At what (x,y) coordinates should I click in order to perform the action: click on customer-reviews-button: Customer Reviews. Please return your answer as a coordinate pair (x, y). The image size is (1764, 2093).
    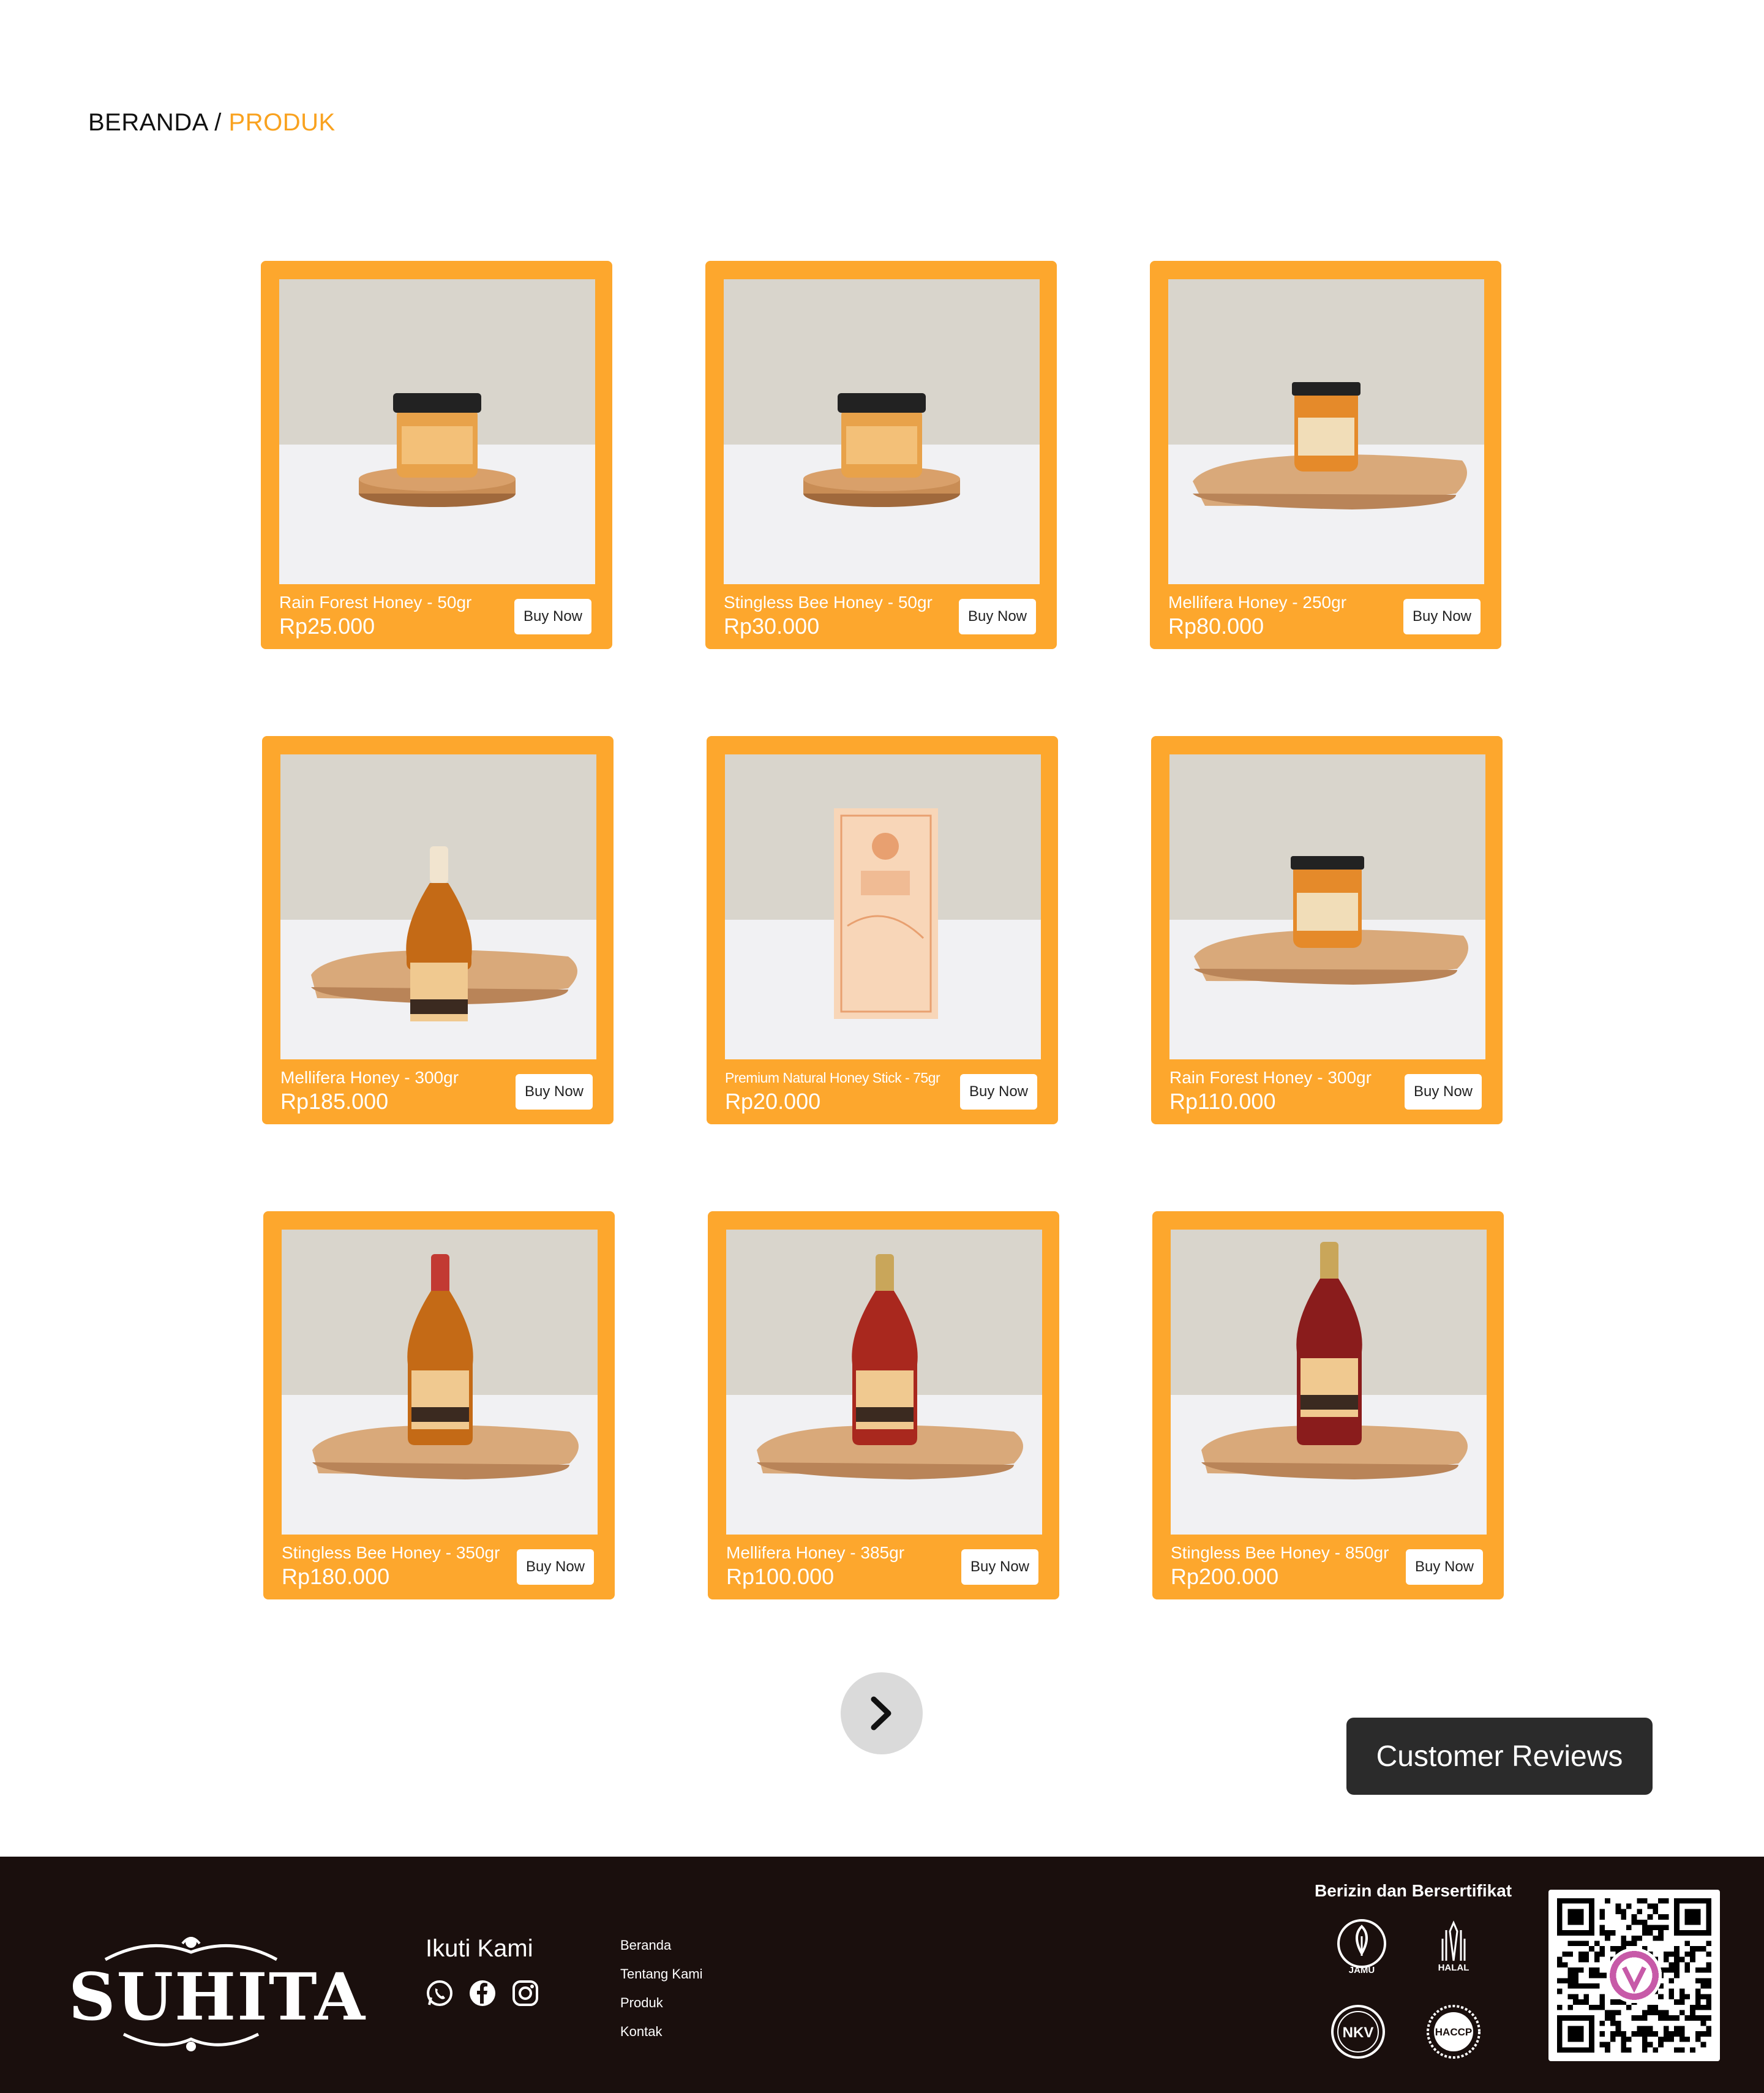
    Looking at the image, I should click on (1499, 1756).